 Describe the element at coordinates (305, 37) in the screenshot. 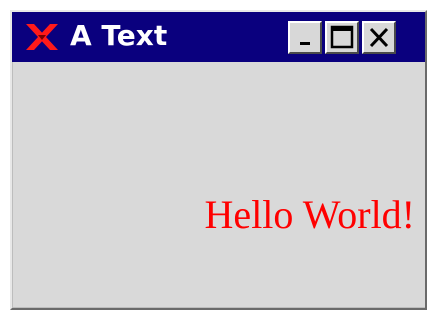

I see `minimize-button` at that location.